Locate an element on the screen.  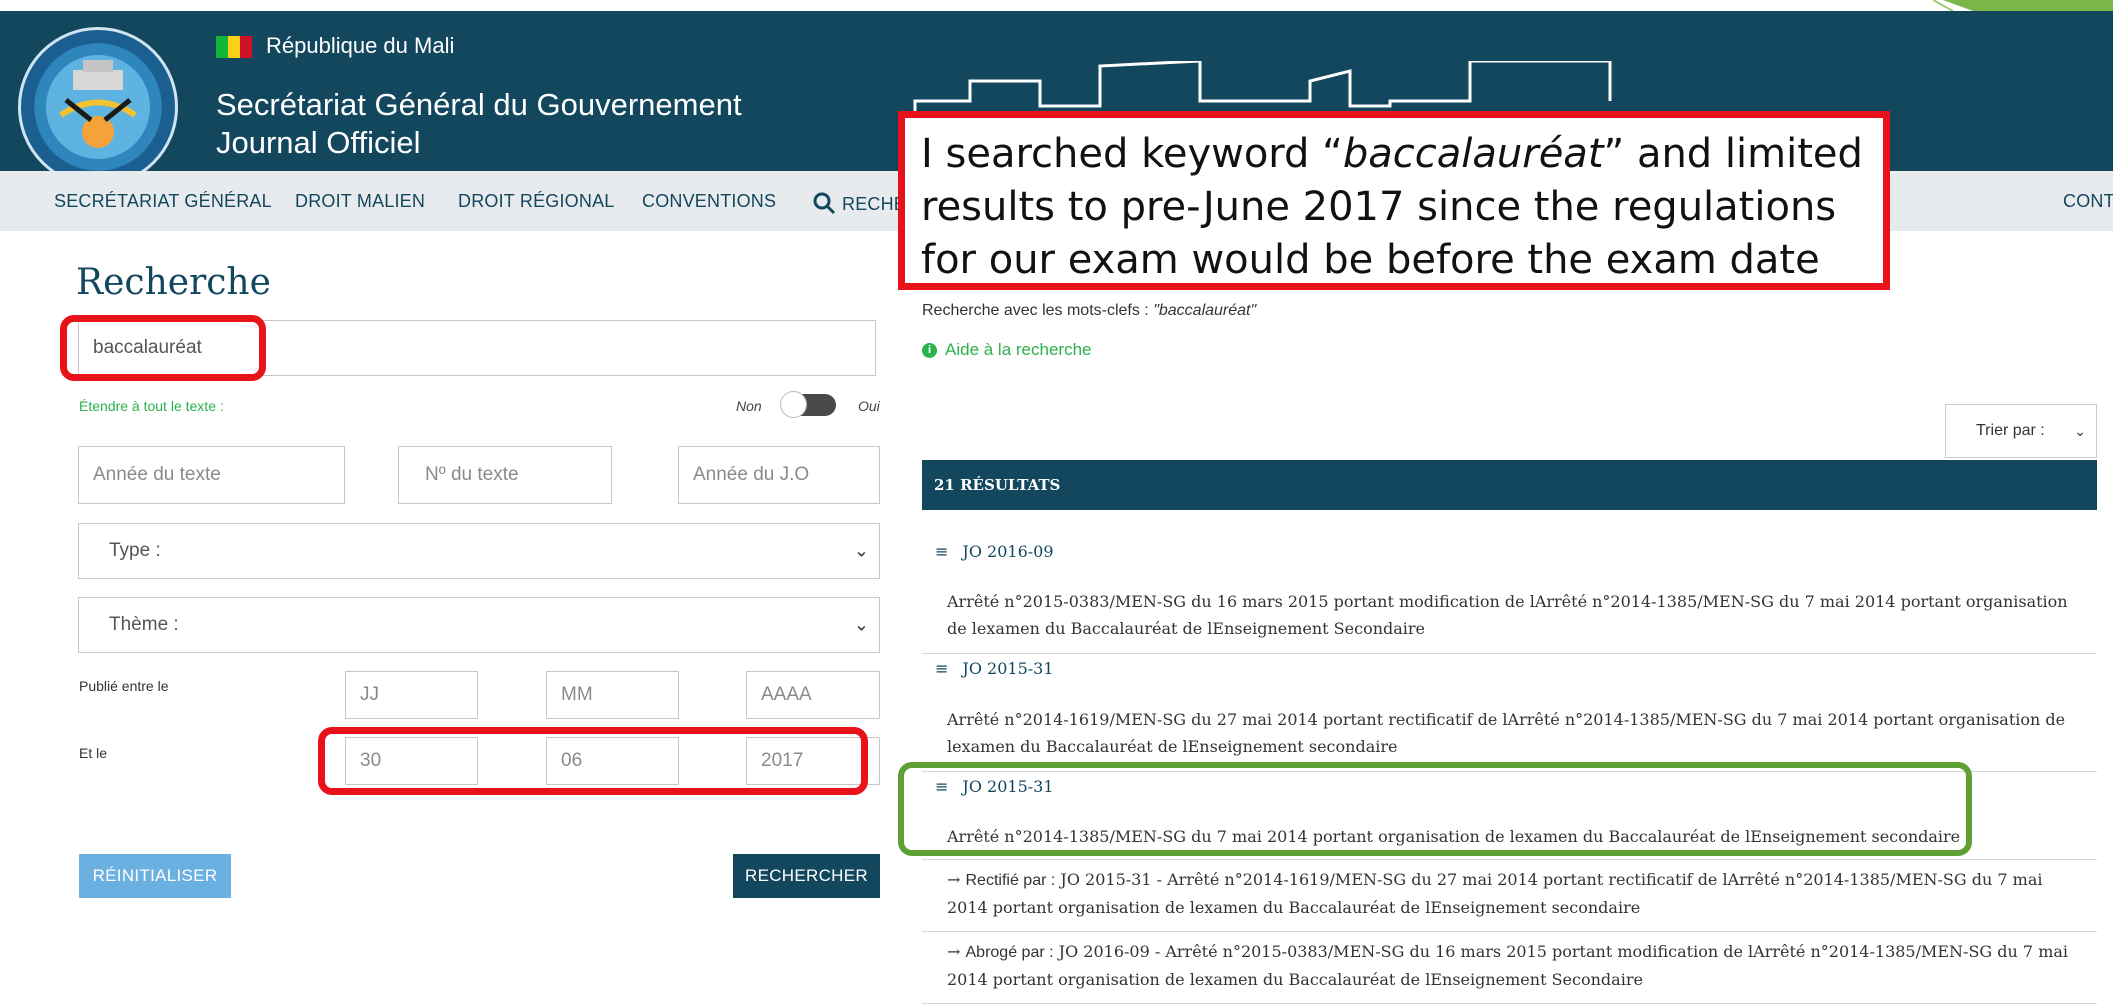
search-help-label: Aide à la recherche is located at coordinates (1018, 349).